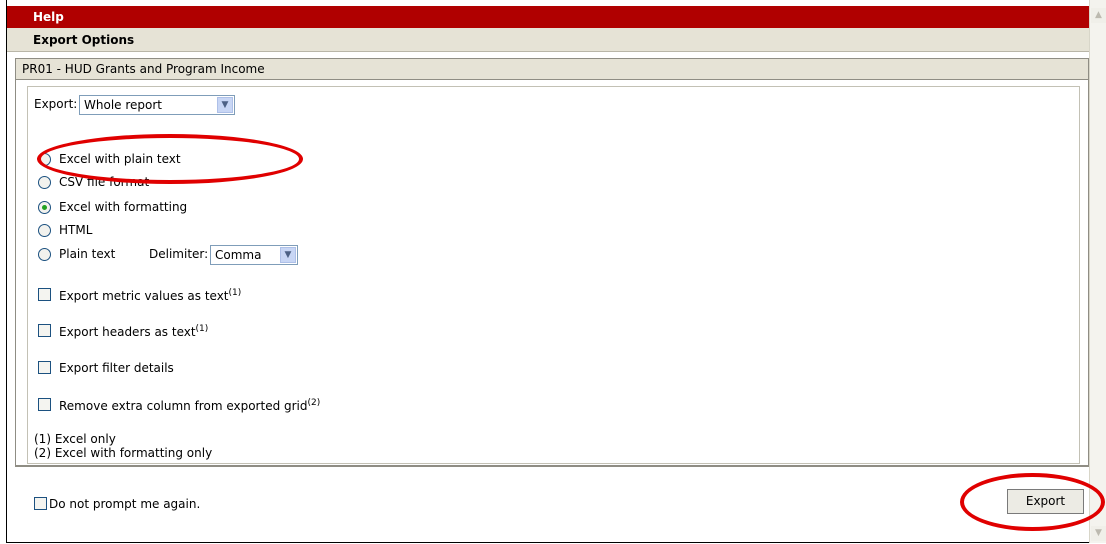 Image resolution: width=1106 pixels, height=544 pixels. What do you see at coordinates (1032, 502) in the screenshot?
I see `annotation-ellipse-export-button` at bounding box center [1032, 502].